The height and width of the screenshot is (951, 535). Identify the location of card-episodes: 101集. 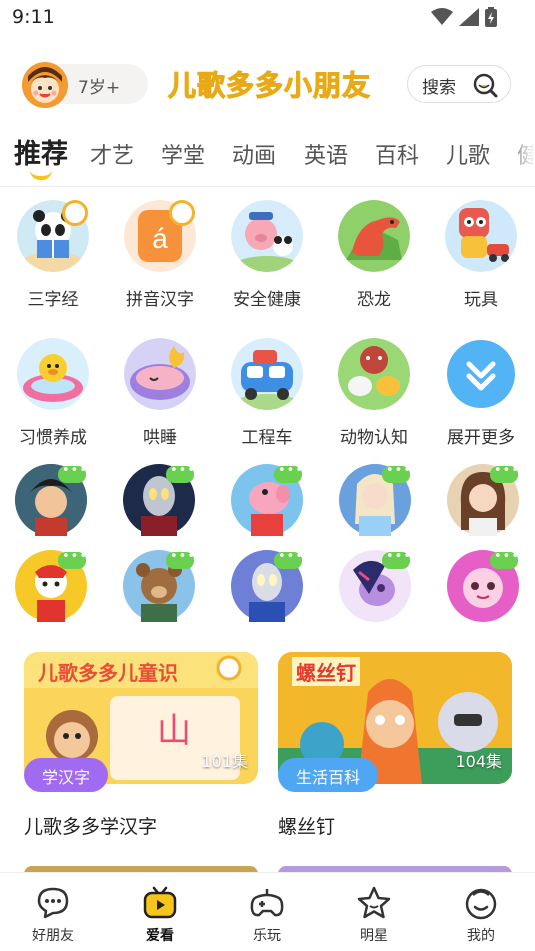
(224, 761).